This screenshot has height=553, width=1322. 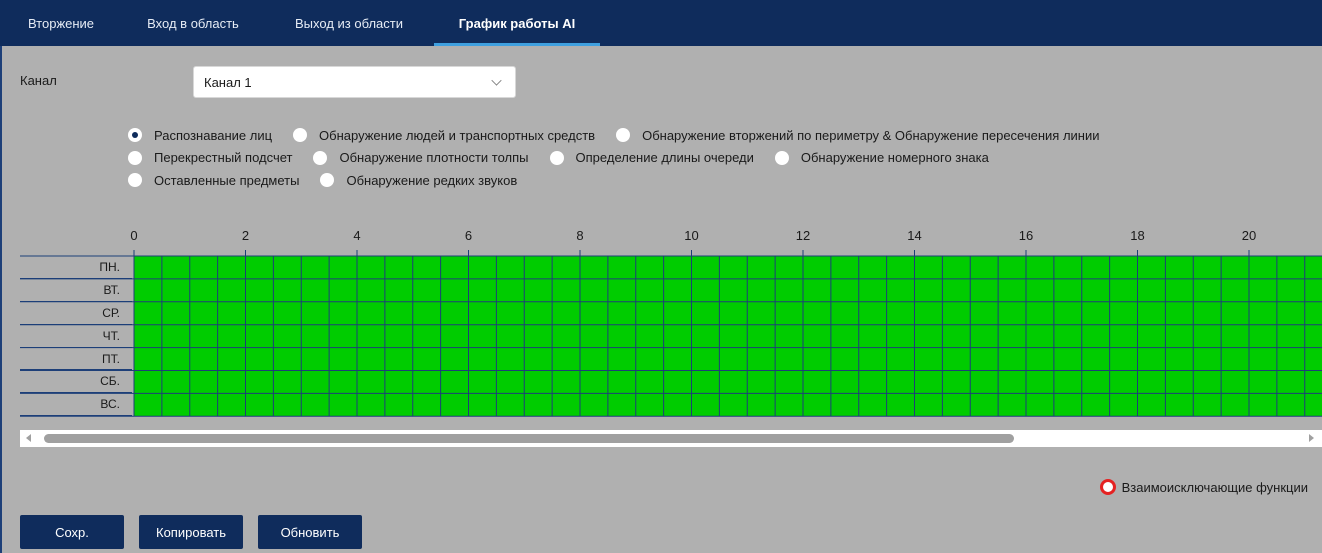 I want to click on option-label: Обнаружение плотности толпы, so click(x=434, y=158).